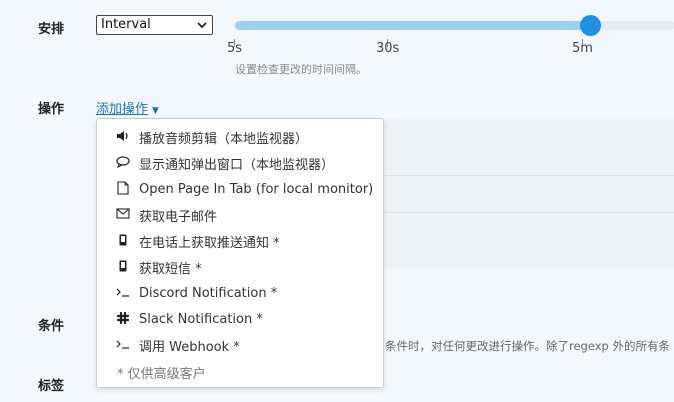 This screenshot has width=674, height=402. I want to click on slider-tick-label: 5s, so click(235, 48).